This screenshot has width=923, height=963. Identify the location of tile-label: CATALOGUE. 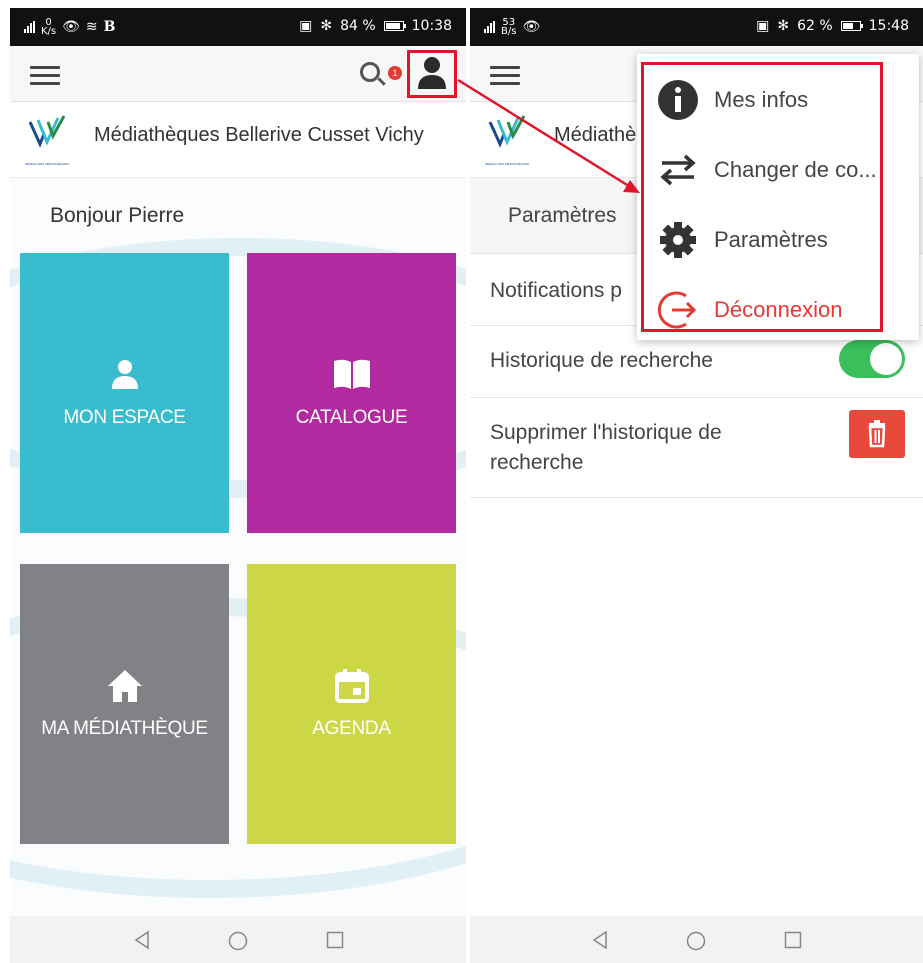
(351, 417).